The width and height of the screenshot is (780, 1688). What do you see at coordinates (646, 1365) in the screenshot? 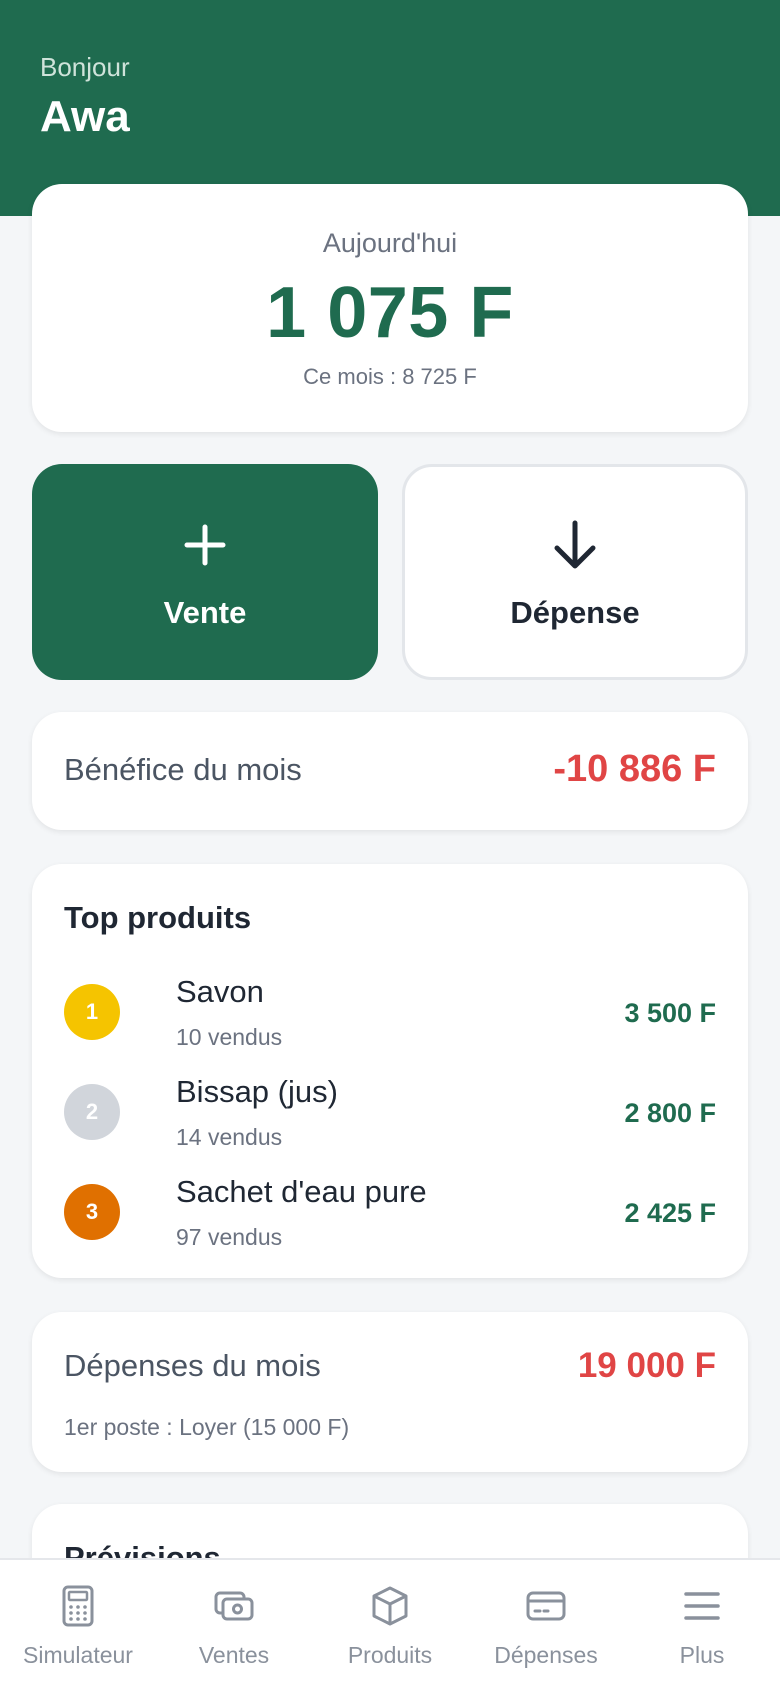
I see `expenses-value: 19 000 F` at bounding box center [646, 1365].